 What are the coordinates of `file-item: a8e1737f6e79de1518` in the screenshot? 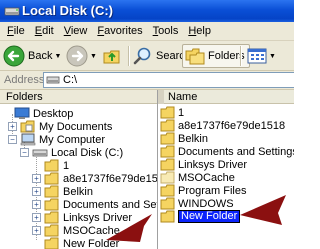 It's located at (222, 125).